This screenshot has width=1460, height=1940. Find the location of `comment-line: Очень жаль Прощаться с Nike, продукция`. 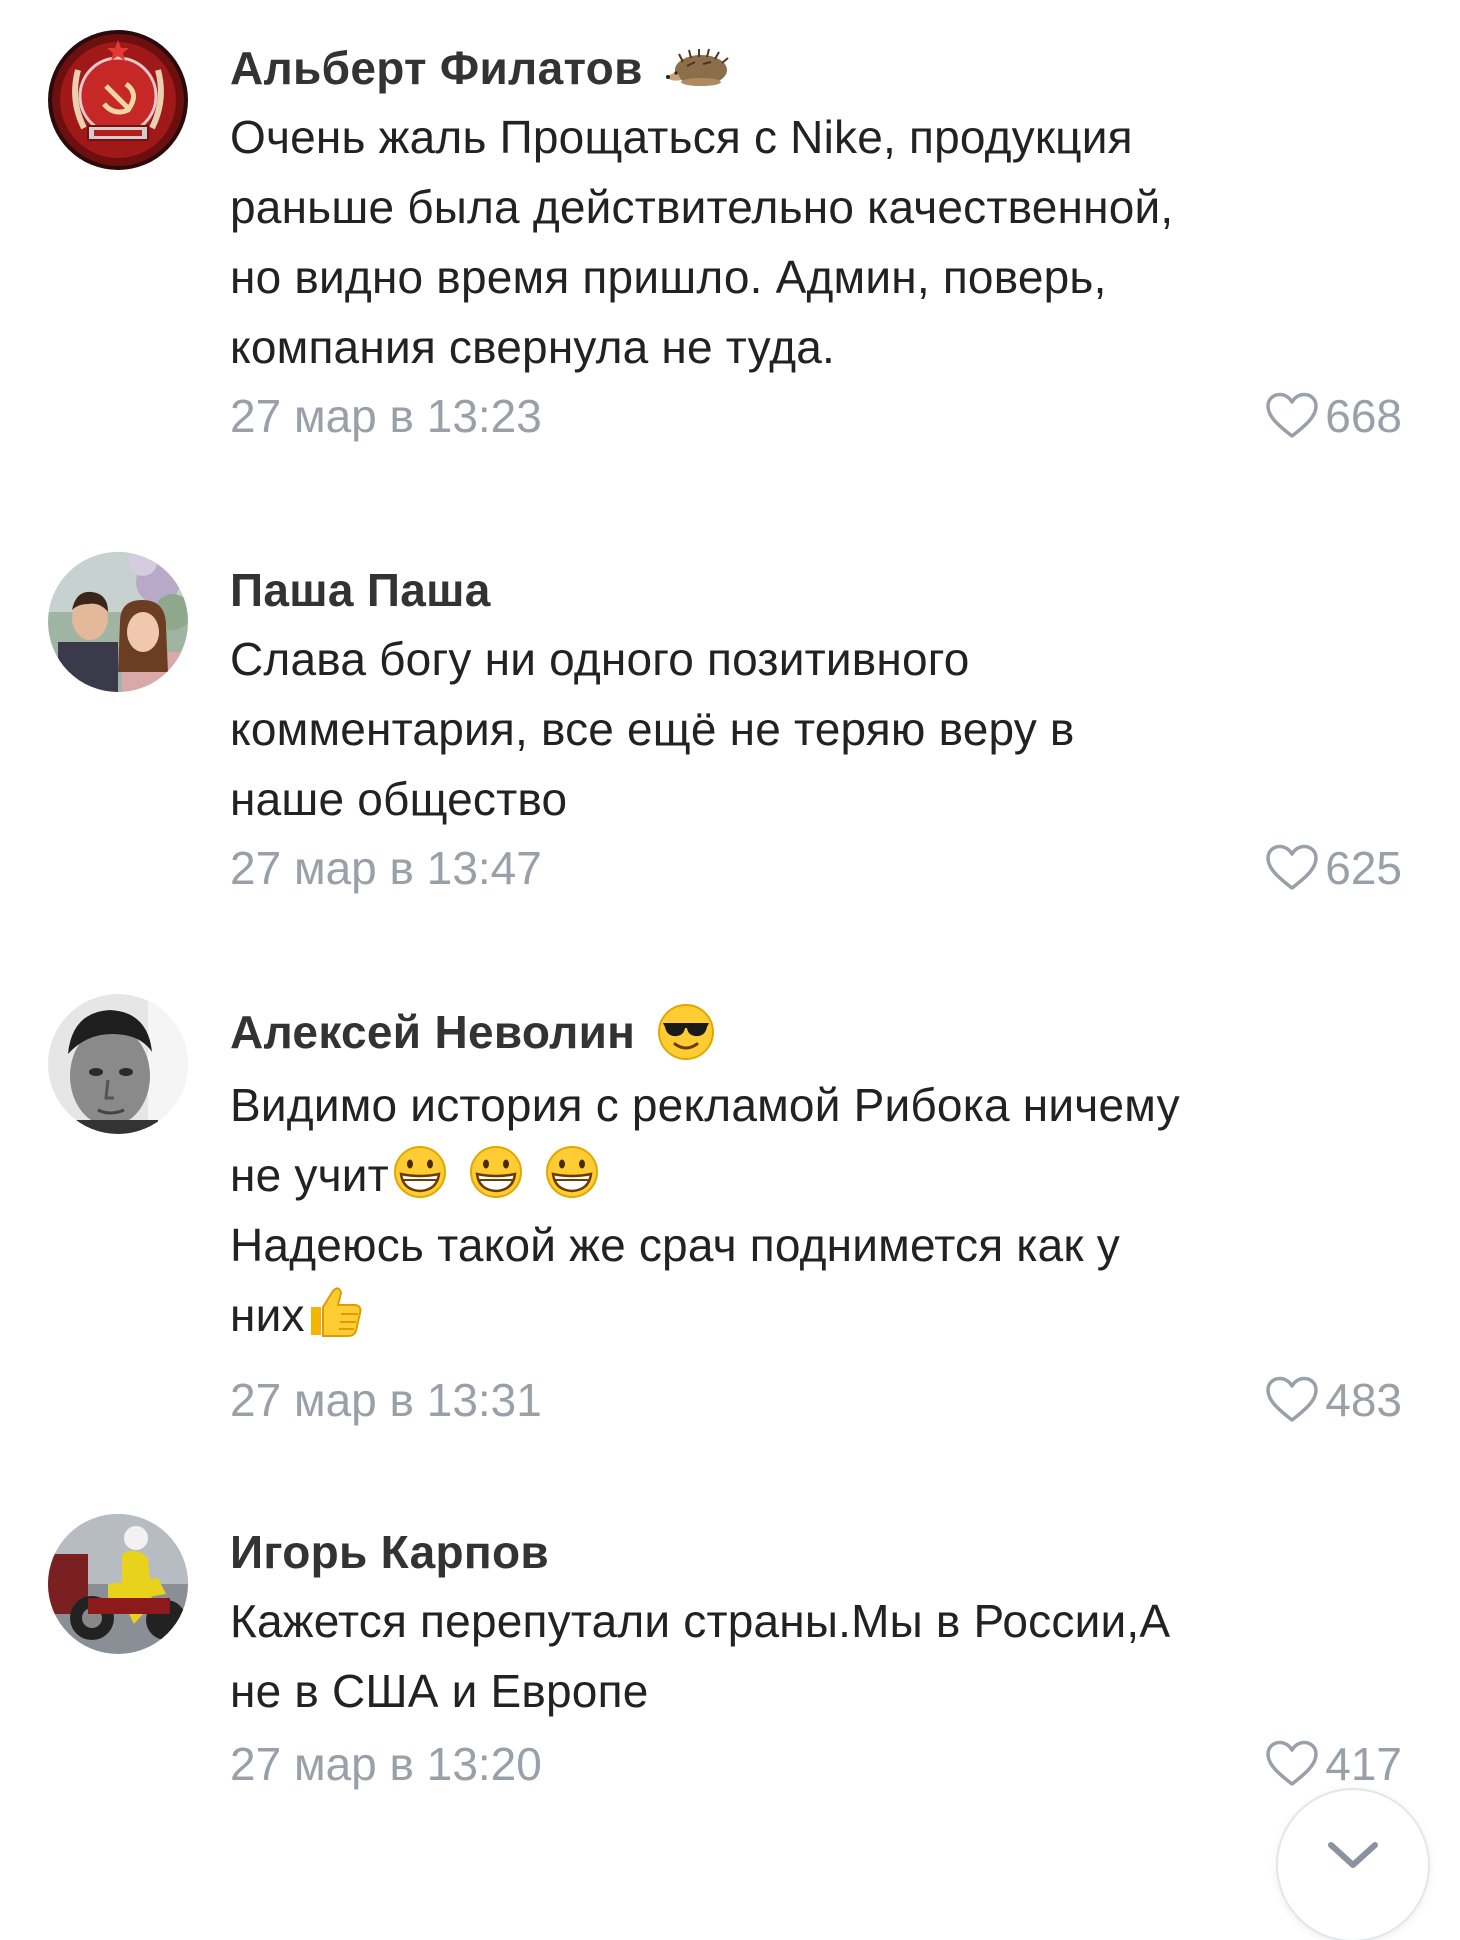

comment-line: Очень жаль Прощаться с Nike, продукция is located at coordinates (681, 137).